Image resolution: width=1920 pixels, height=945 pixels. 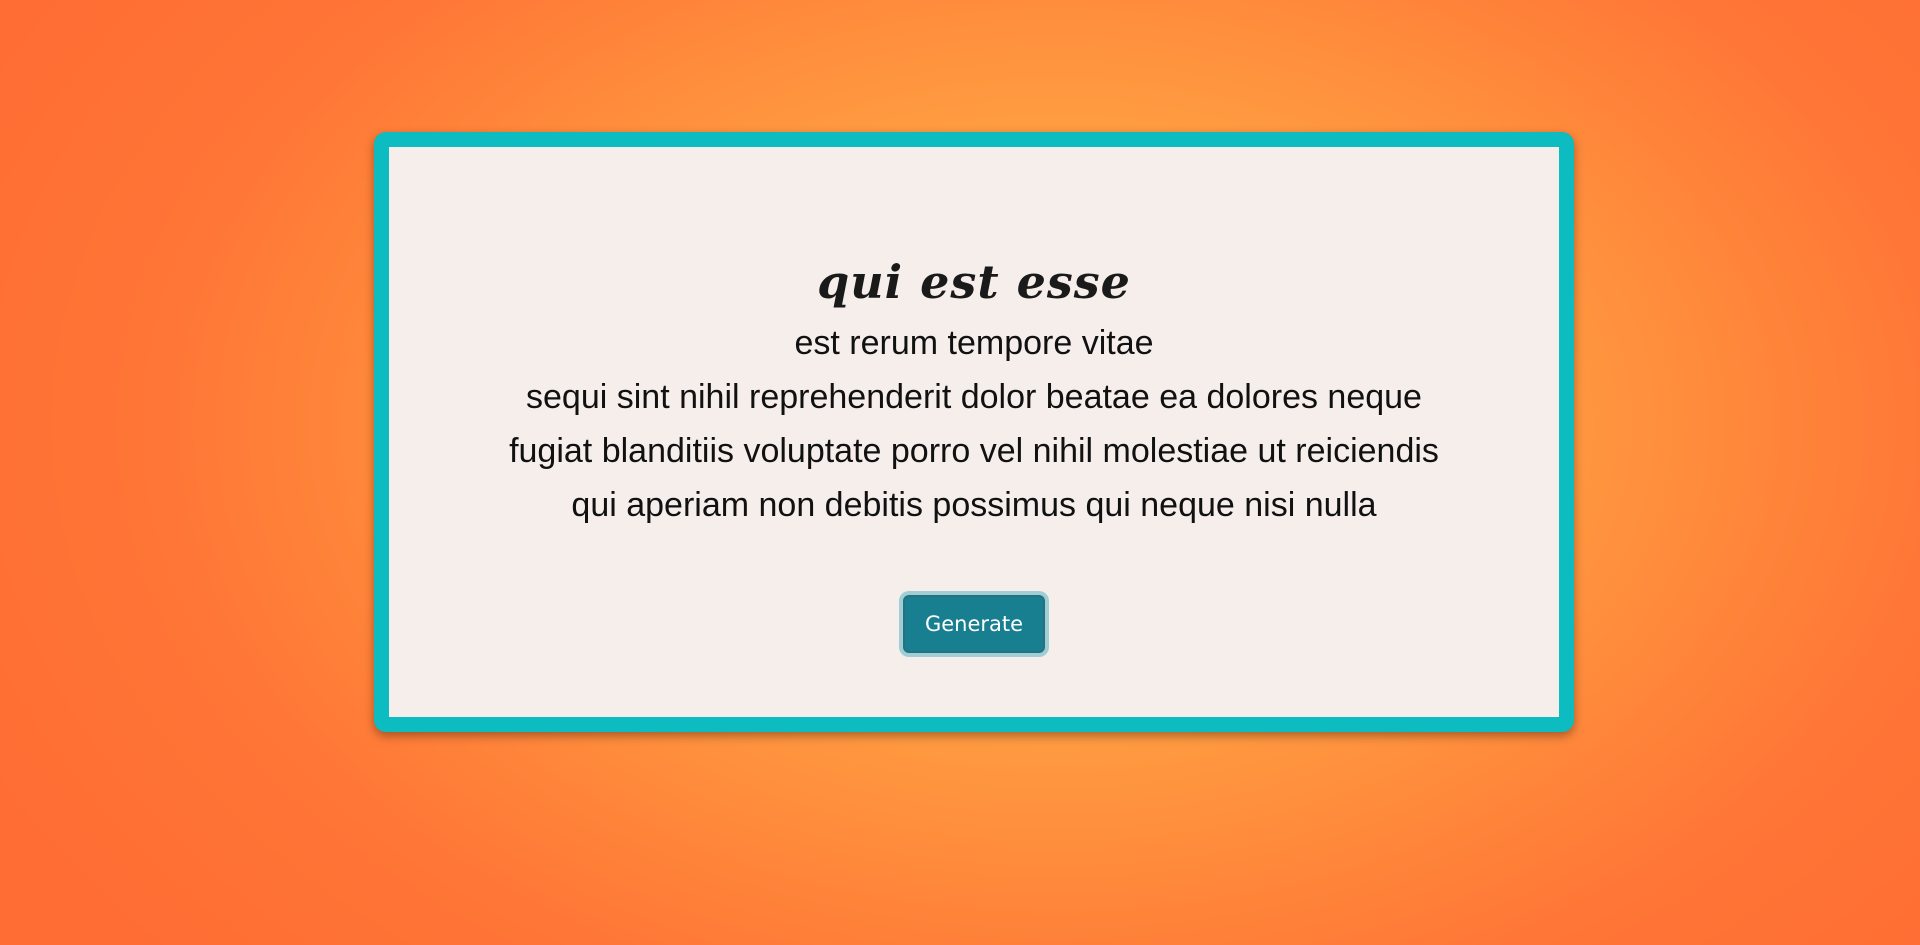 What do you see at coordinates (974, 282) in the screenshot?
I see `post-title: qui est esse` at bounding box center [974, 282].